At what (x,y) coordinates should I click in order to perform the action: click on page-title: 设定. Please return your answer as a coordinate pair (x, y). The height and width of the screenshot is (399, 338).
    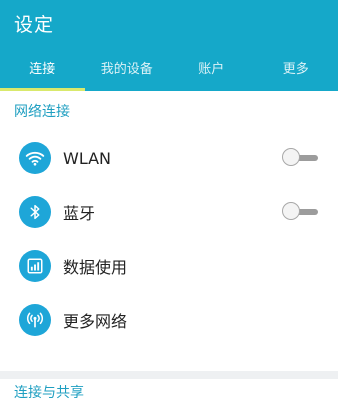
    Looking at the image, I should click on (34, 25).